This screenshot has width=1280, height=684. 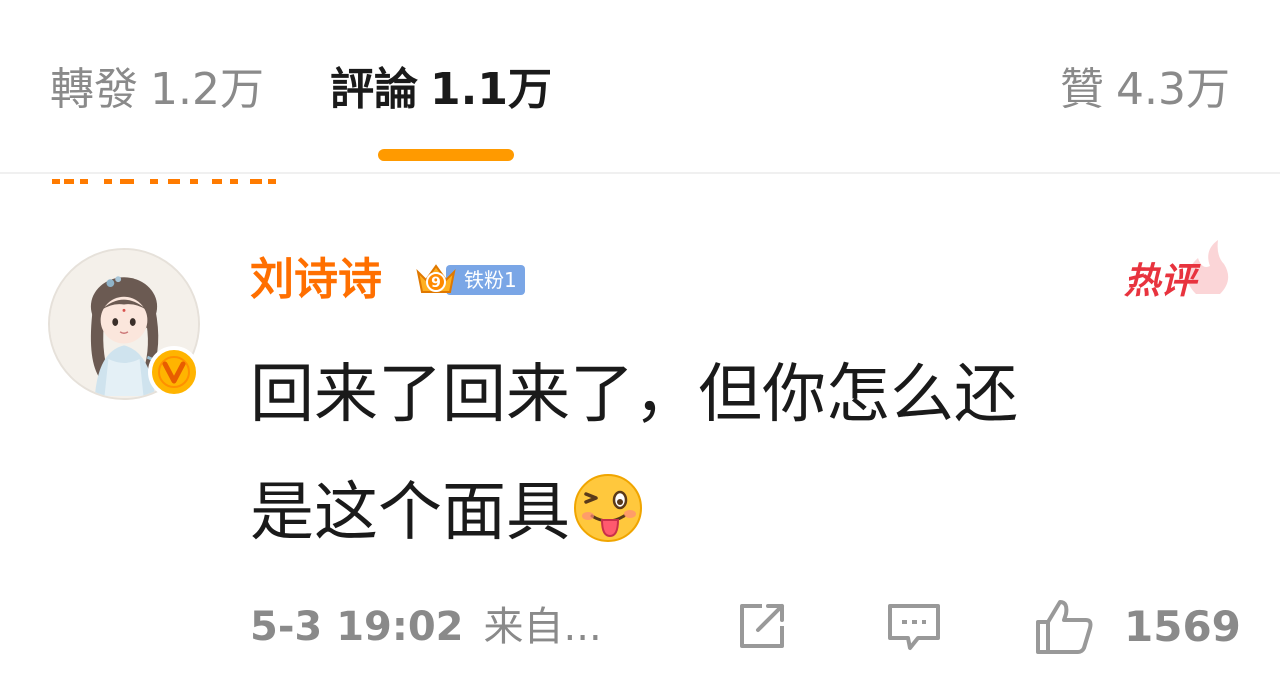 I want to click on tongue-wink-emoji, so click(x=608, y=508).